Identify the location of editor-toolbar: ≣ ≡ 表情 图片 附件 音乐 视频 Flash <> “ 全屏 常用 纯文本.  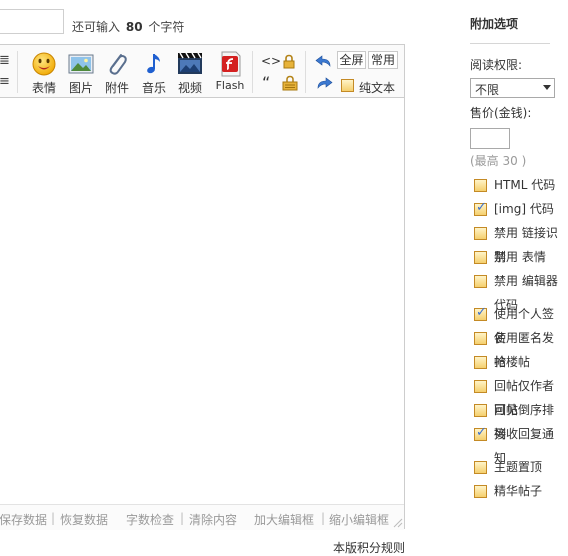
(202, 71).